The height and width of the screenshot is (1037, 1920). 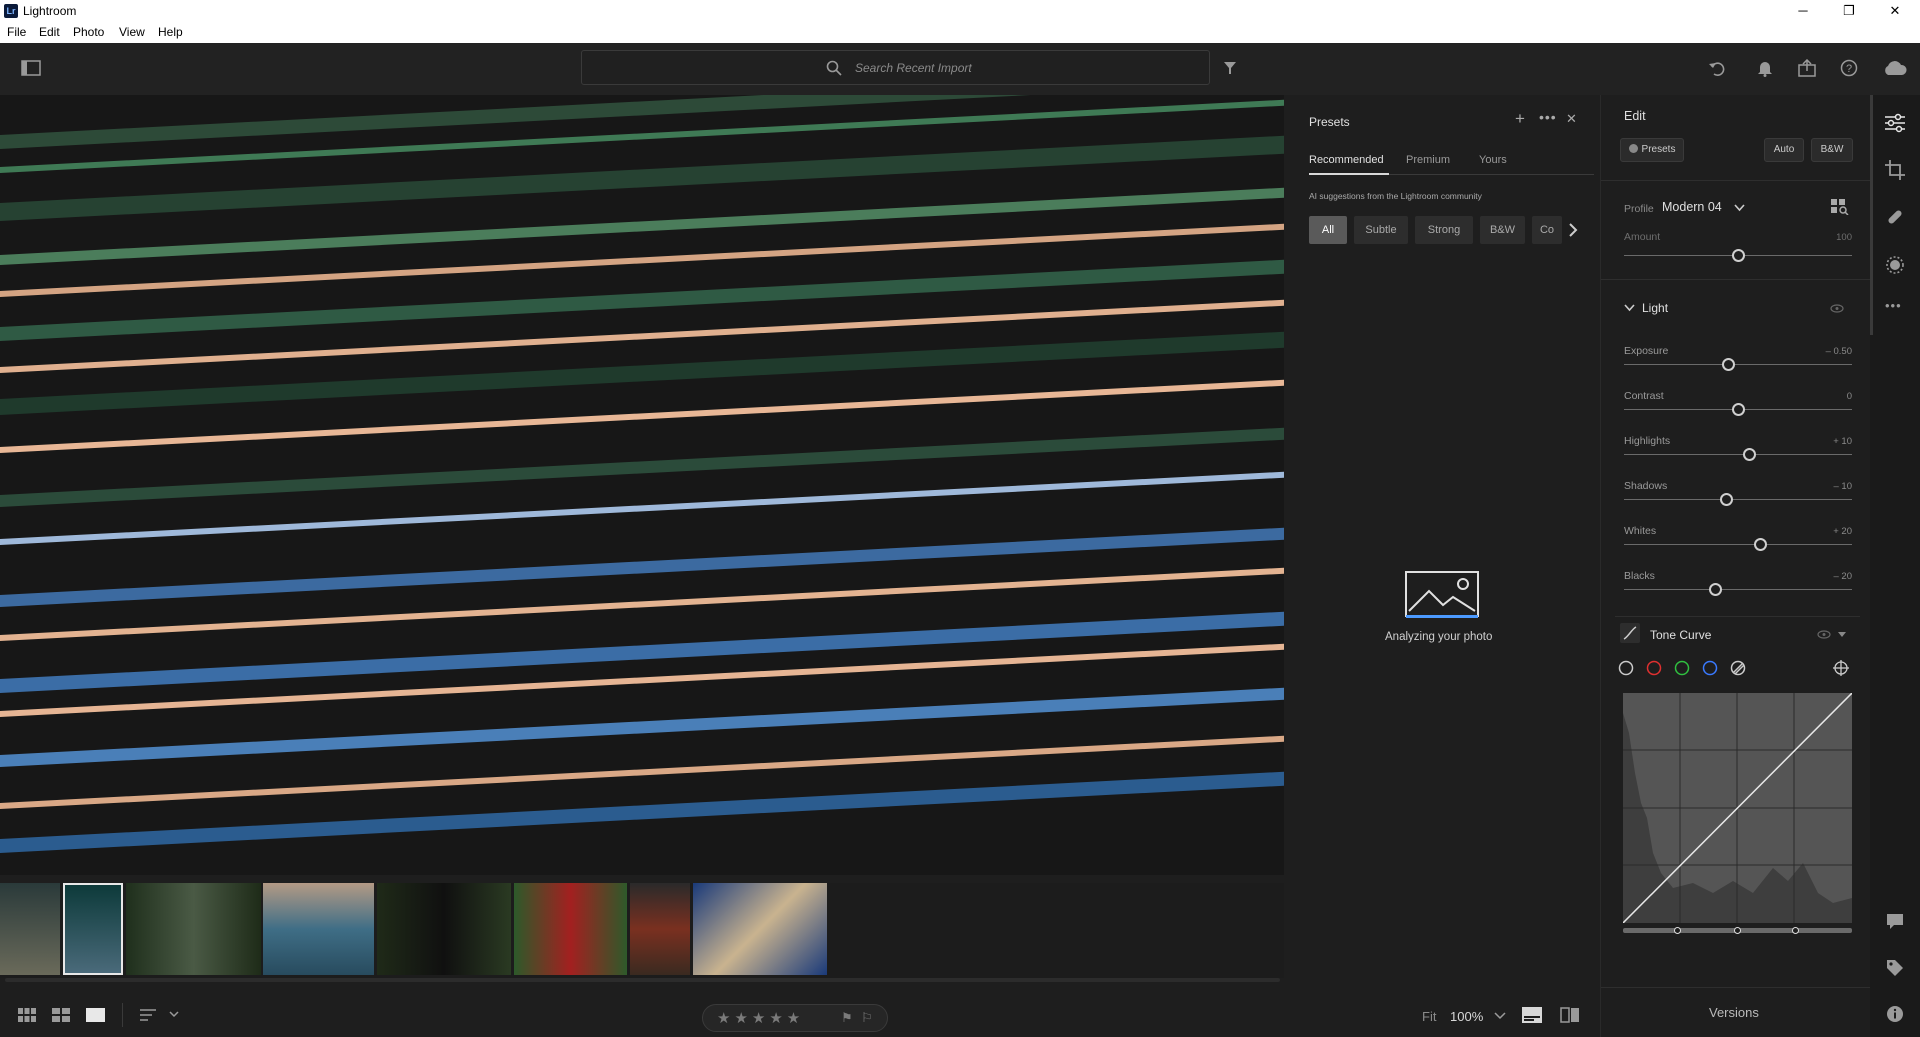 I want to click on filmstrip-scrollbar, so click(x=642, y=980).